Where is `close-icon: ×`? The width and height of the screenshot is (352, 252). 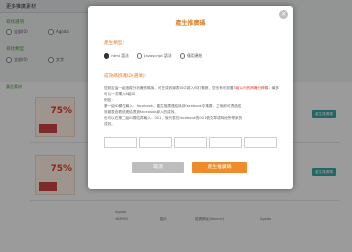 close-icon: × is located at coordinates (283, 14).